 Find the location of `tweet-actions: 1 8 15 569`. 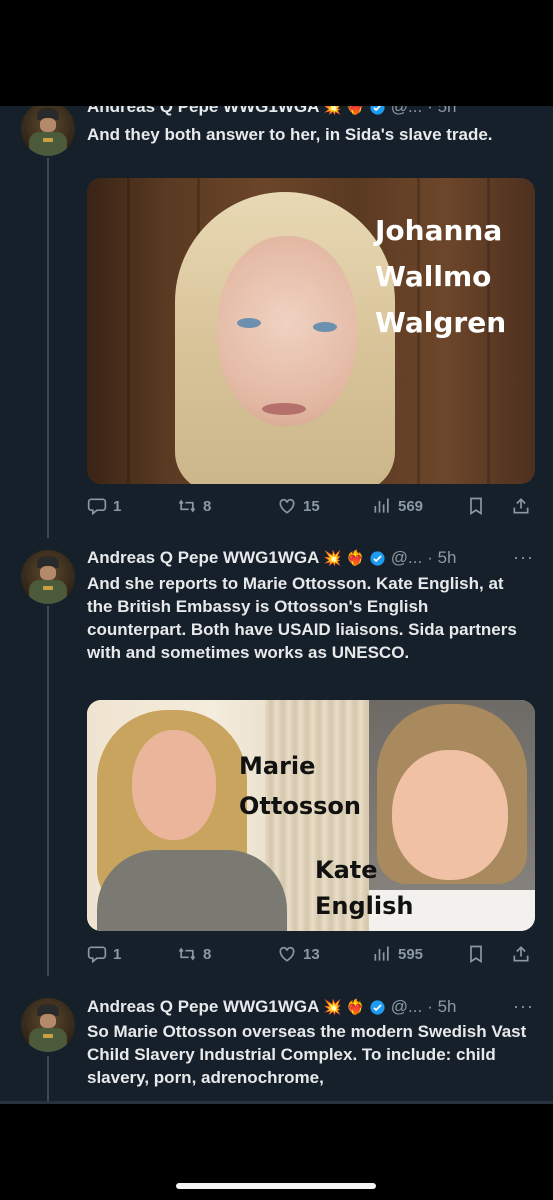

tweet-actions: 1 8 15 569 is located at coordinates (311, 506).